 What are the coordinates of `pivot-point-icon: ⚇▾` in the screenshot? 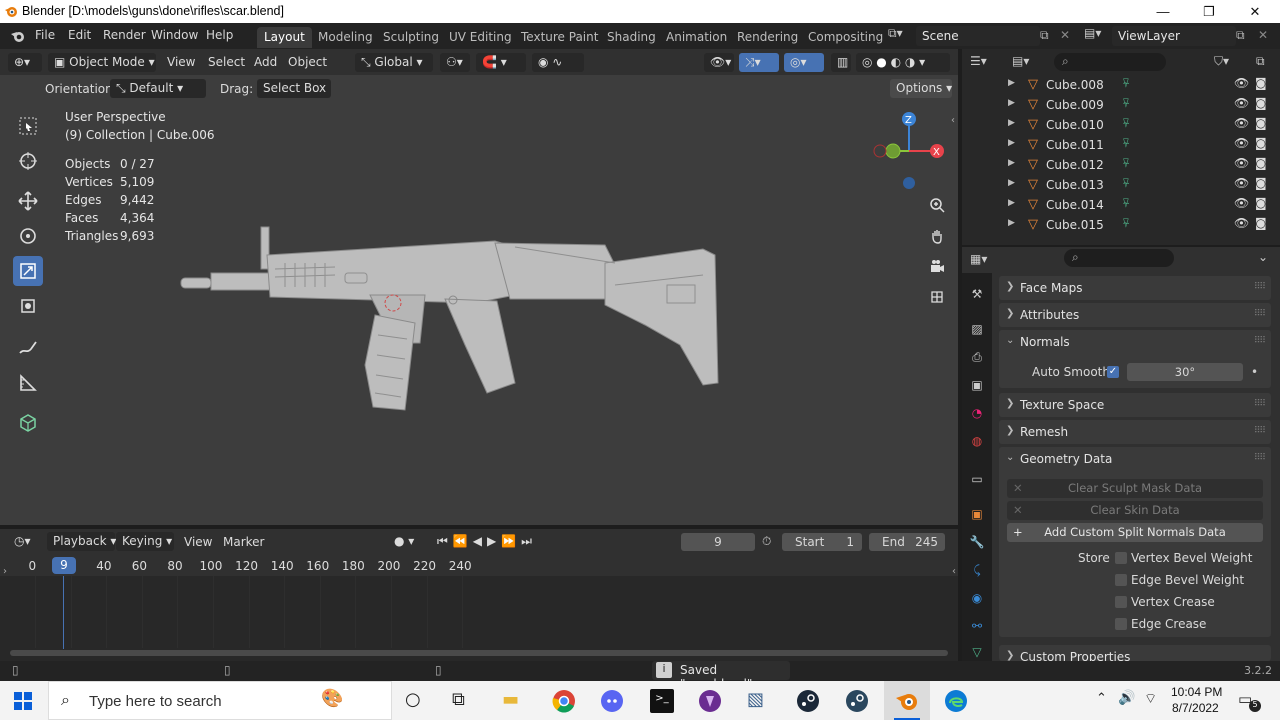 It's located at (455, 62).